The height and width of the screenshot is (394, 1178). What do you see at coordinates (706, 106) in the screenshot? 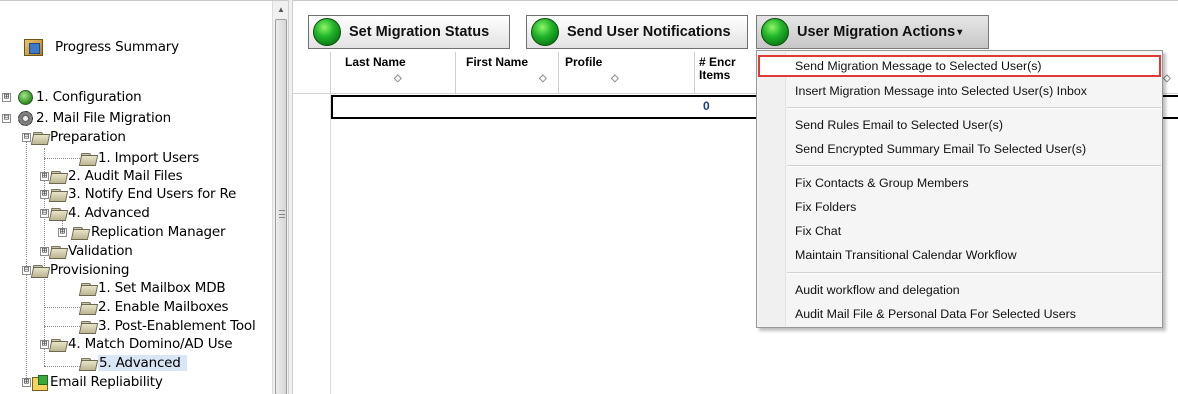
I see `encrypted-items-cell: 0` at bounding box center [706, 106].